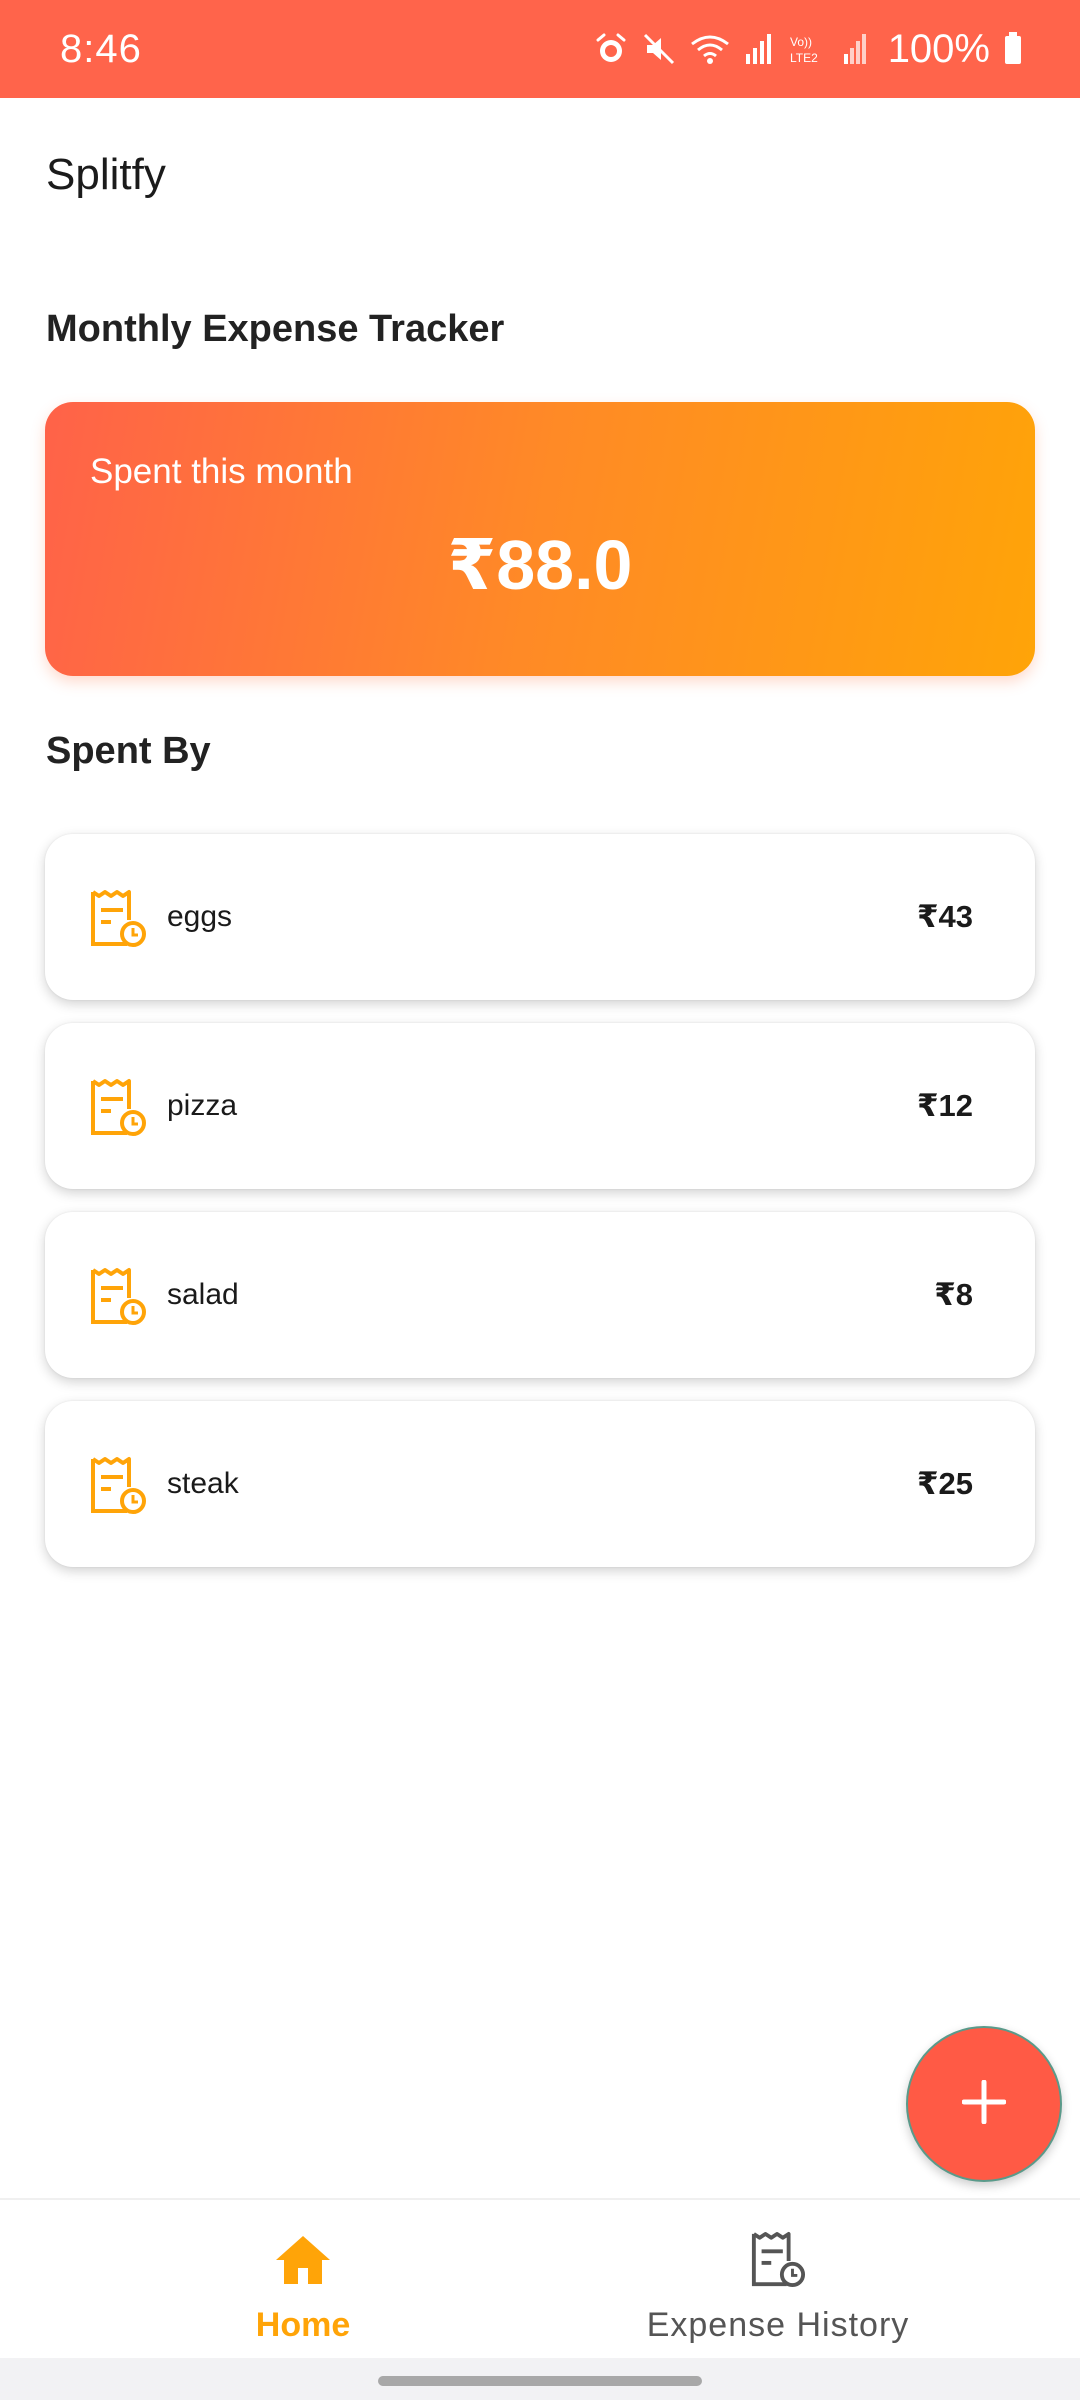  Describe the element at coordinates (275, 329) in the screenshot. I see `tracker-heading: Monthly Expense Tracker` at that location.